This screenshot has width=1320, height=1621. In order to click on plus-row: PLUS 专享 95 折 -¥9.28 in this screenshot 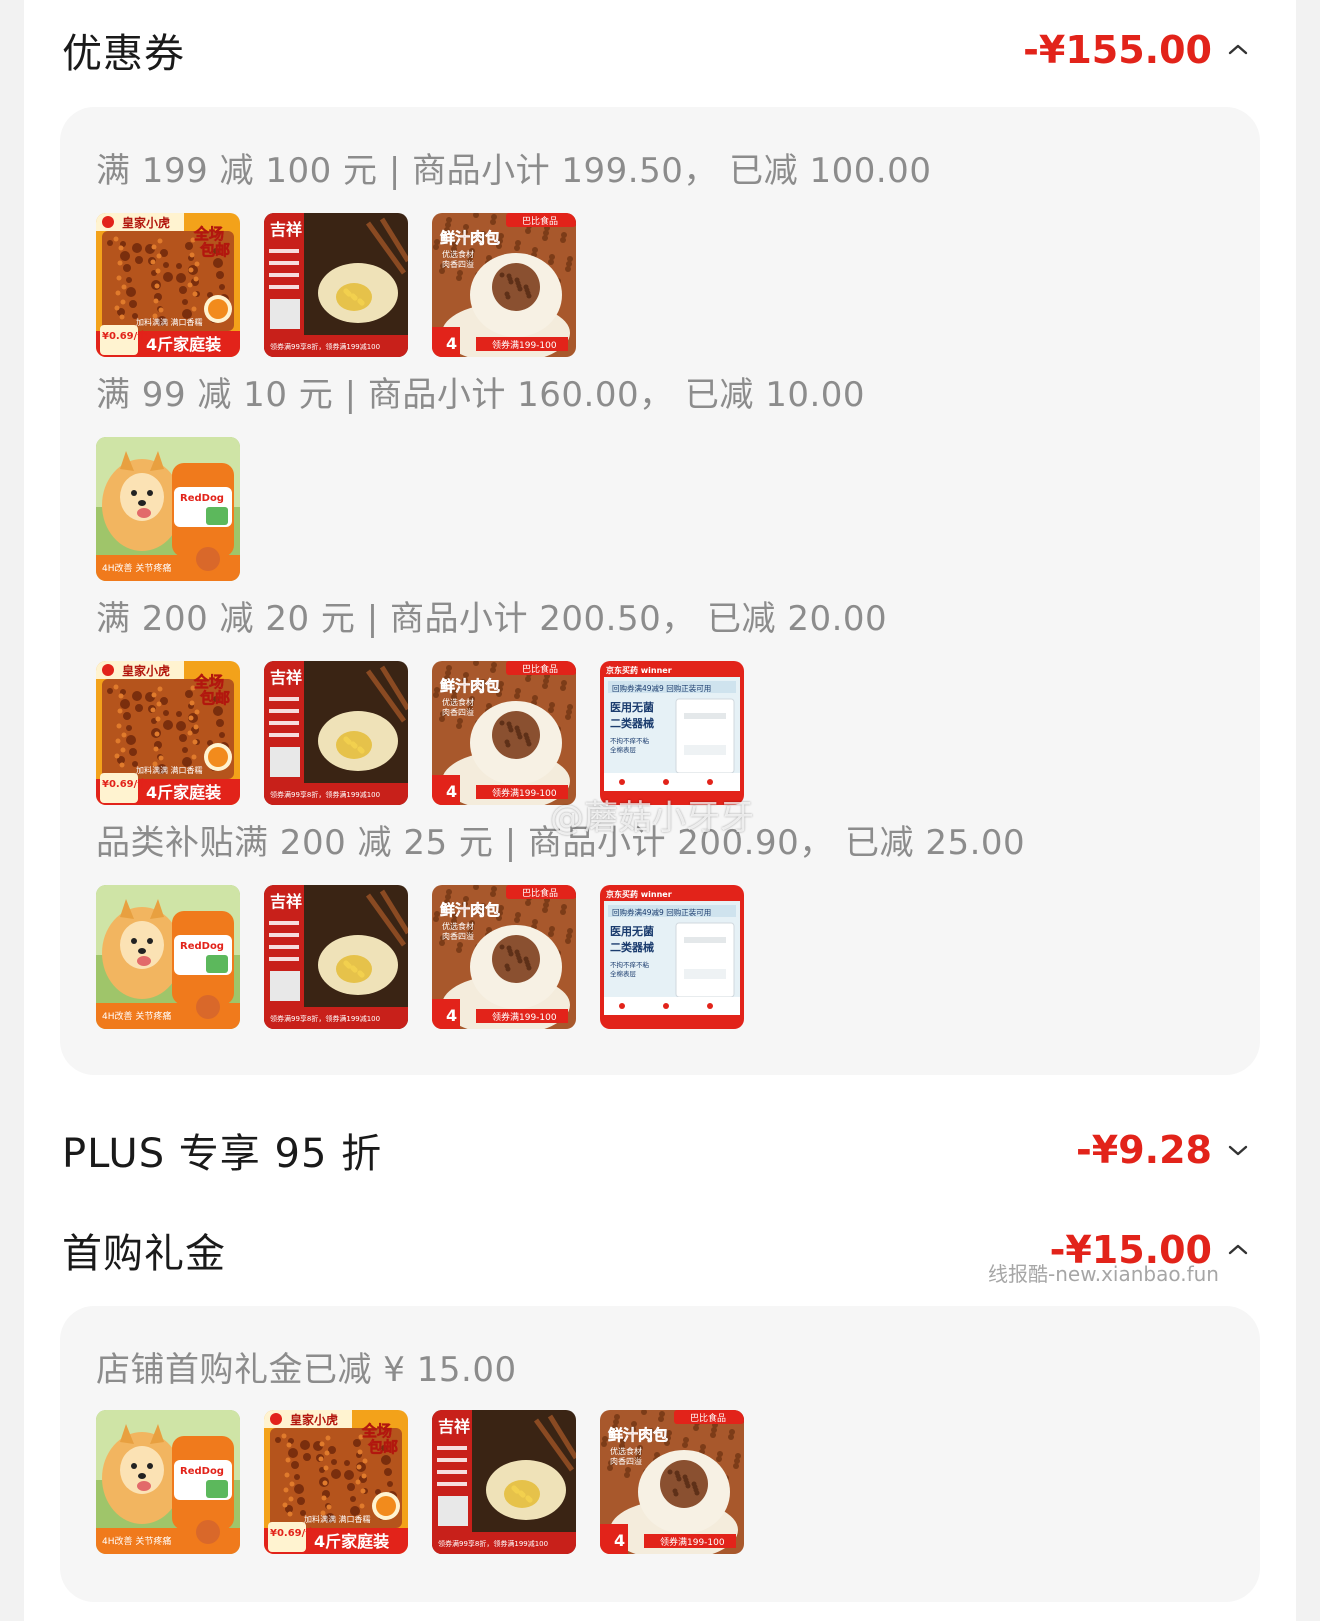, I will do `click(656, 1150)`.